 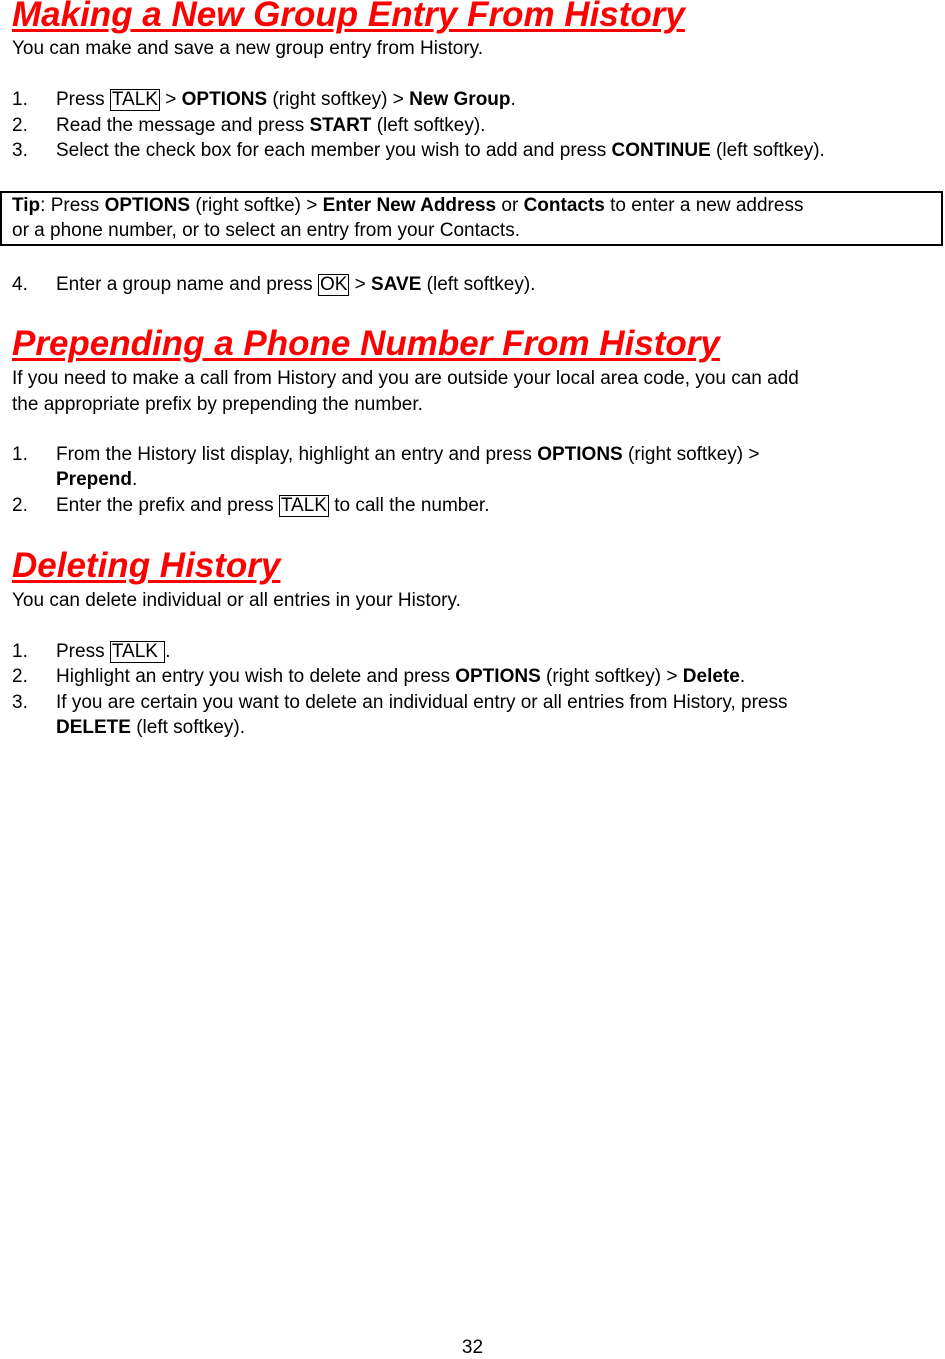 What do you see at coordinates (711, 676) in the screenshot?
I see `delete-label: Delete` at bounding box center [711, 676].